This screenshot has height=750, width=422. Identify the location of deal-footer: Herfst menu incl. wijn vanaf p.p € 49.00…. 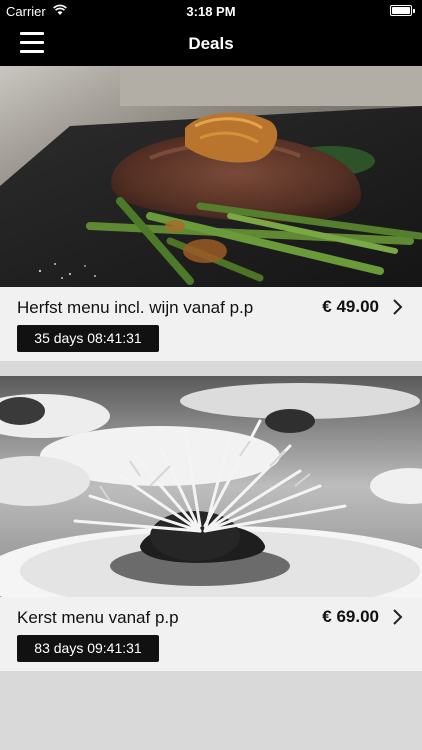
(211, 324).